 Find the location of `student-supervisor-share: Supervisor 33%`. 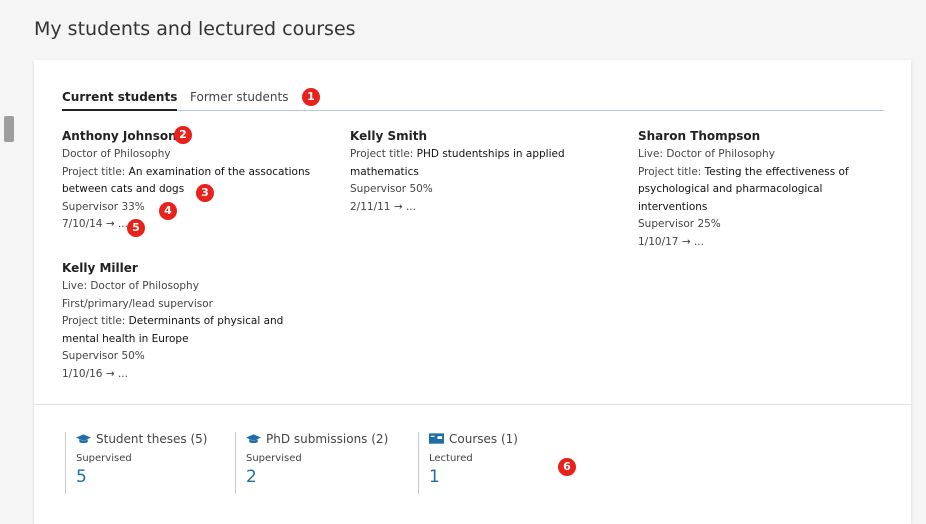

student-supervisor-share: Supervisor 33% is located at coordinates (103, 206).